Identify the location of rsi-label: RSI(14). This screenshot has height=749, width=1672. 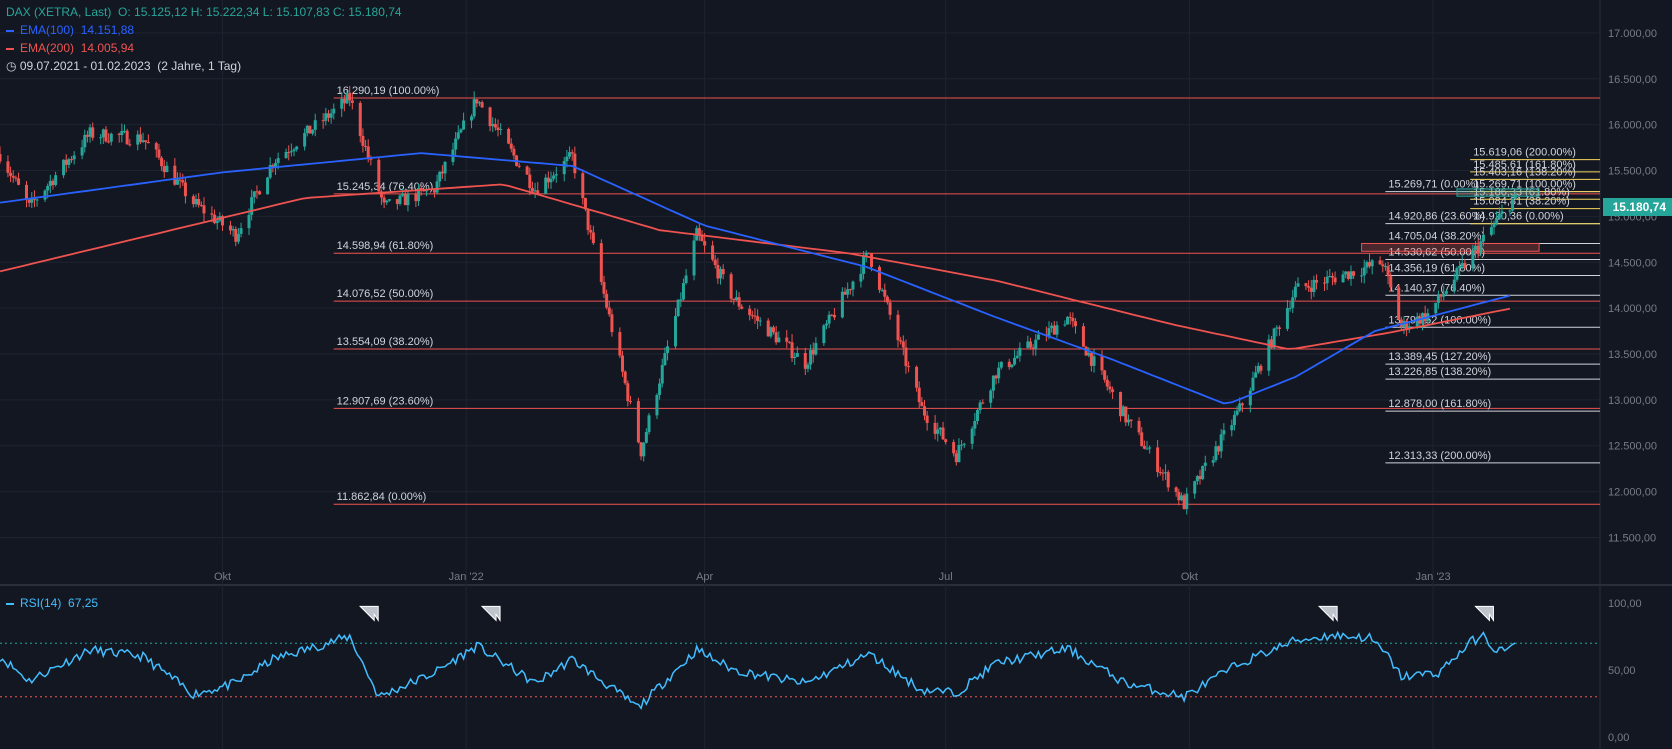
(40, 603).